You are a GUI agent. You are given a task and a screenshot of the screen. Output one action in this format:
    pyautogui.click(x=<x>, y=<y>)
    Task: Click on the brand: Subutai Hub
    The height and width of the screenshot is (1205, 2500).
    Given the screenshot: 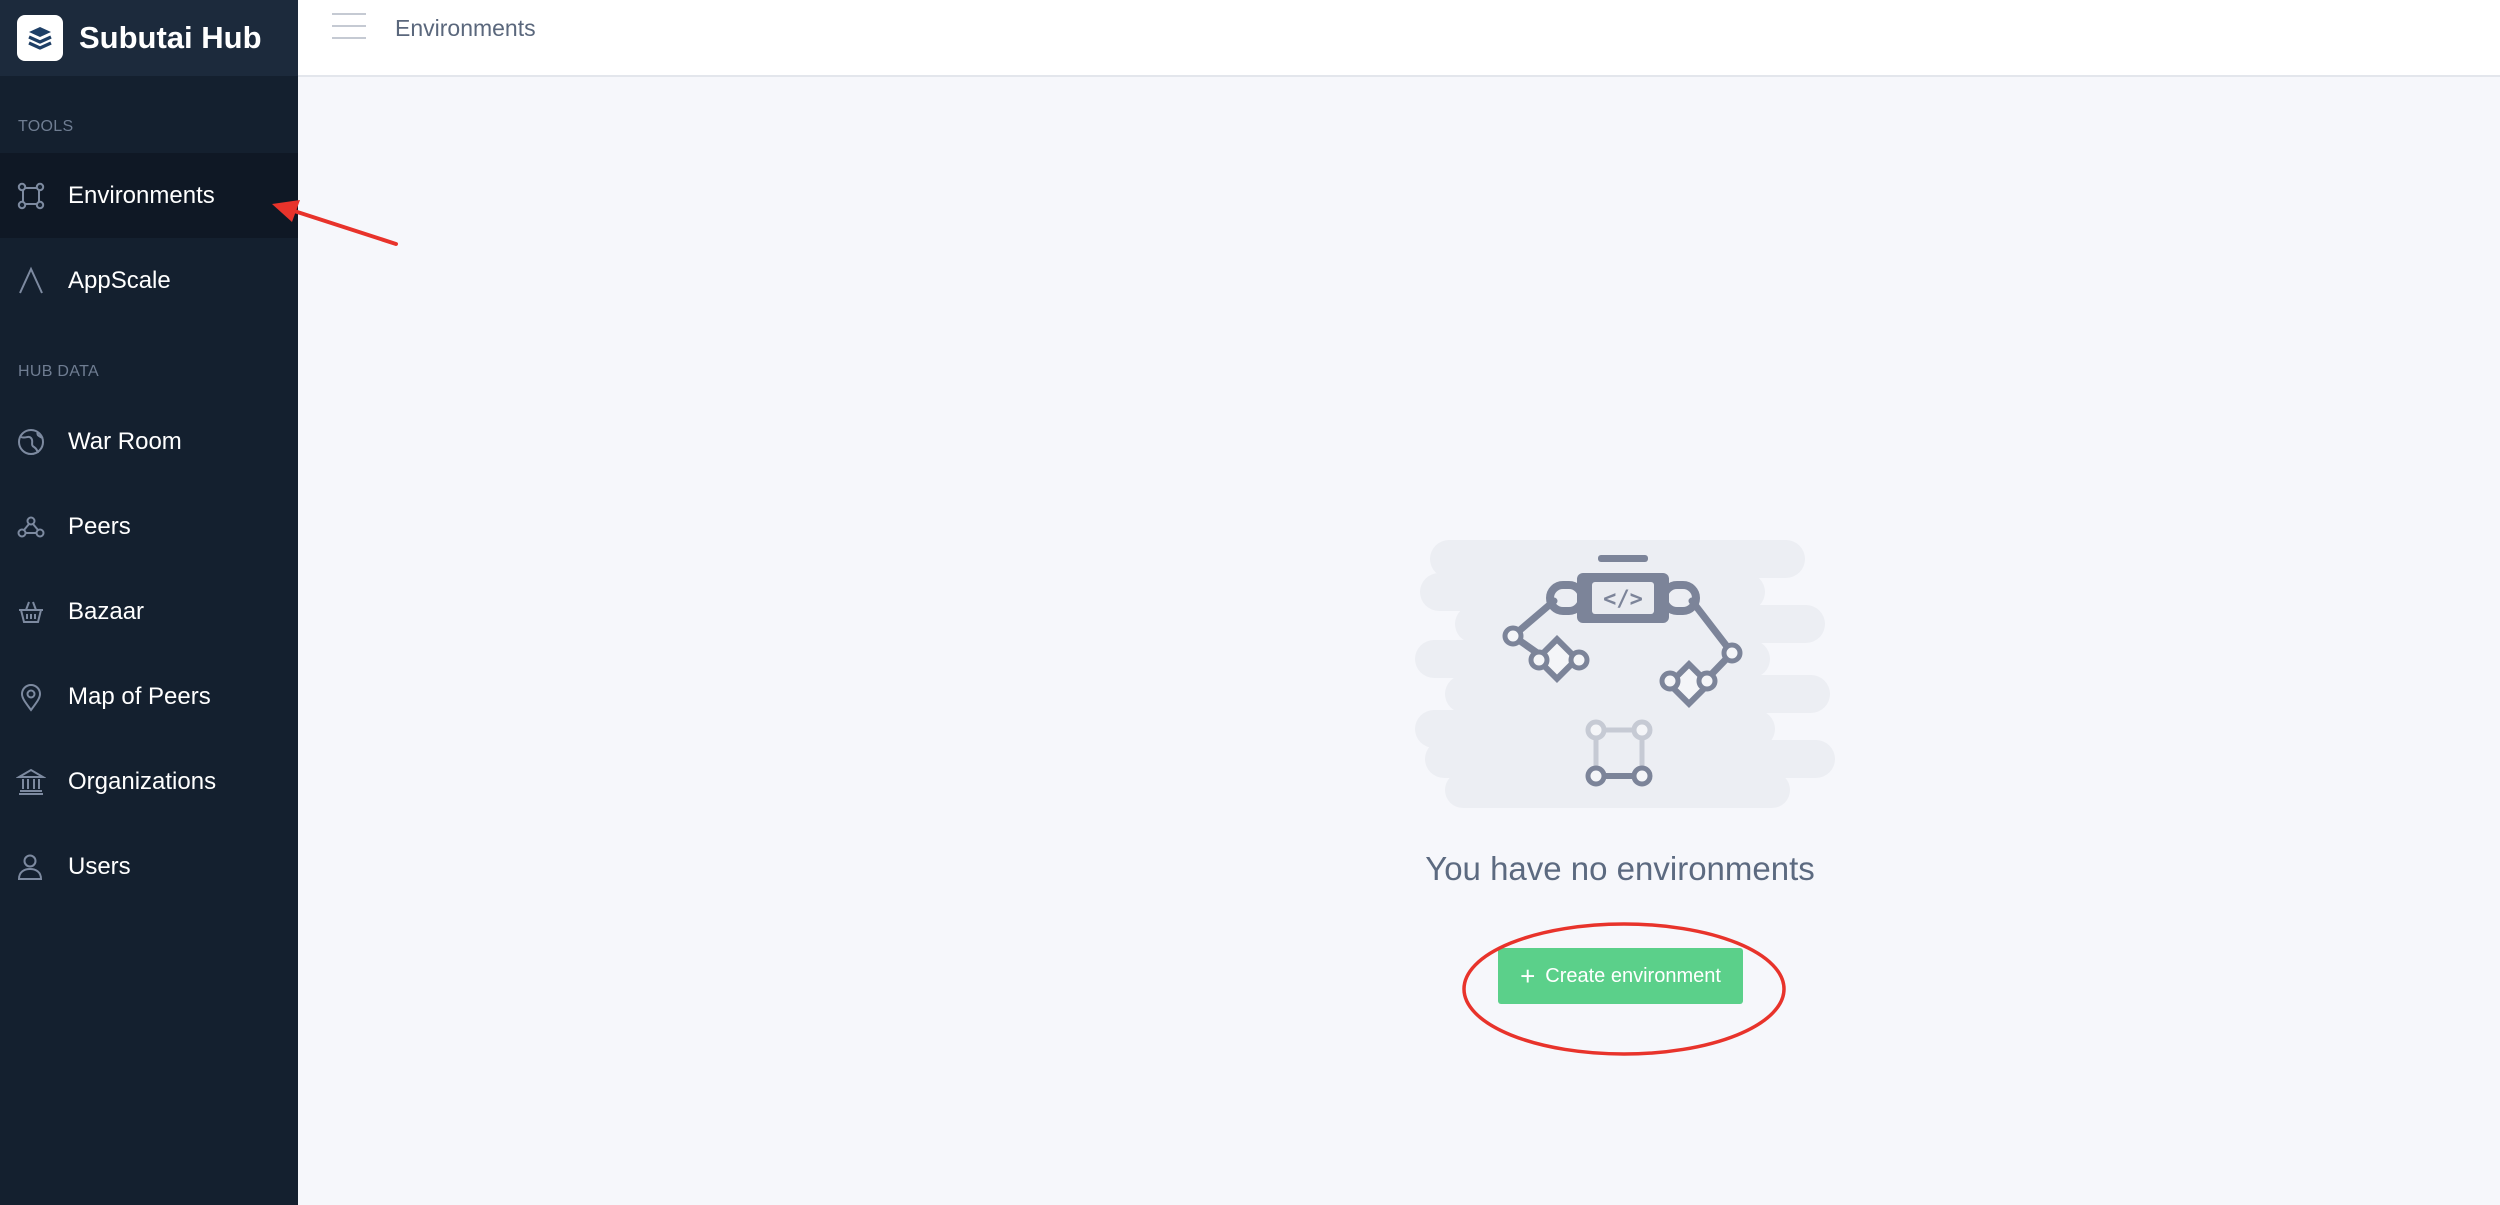 What is the action you would take?
    pyautogui.click(x=149, y=38)
    